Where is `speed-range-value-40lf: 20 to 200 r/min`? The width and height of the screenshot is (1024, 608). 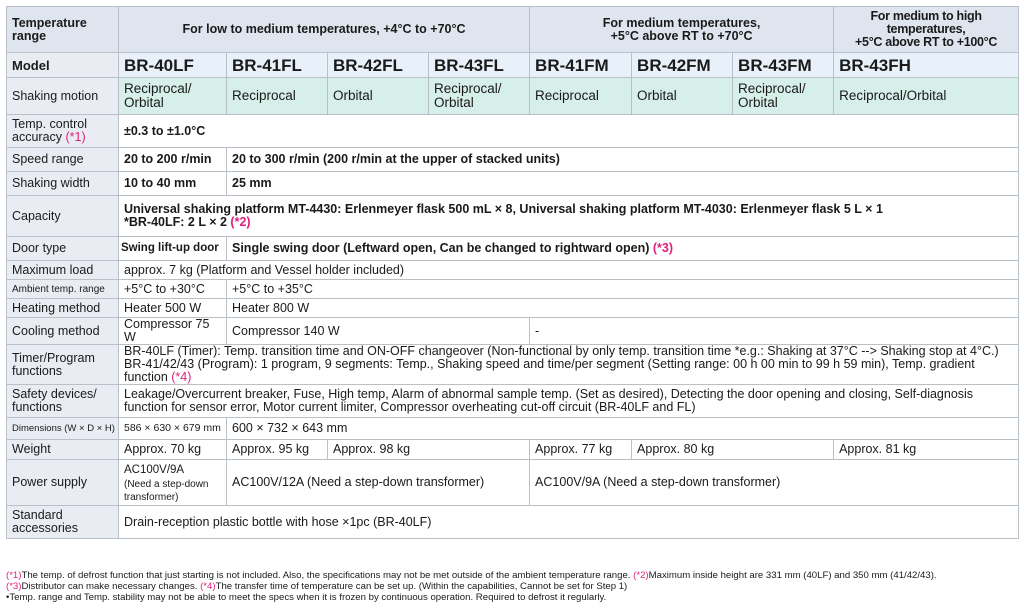 speed-range-value-40lf: 20 to 200 r/min is located at coordinates (172, 159).